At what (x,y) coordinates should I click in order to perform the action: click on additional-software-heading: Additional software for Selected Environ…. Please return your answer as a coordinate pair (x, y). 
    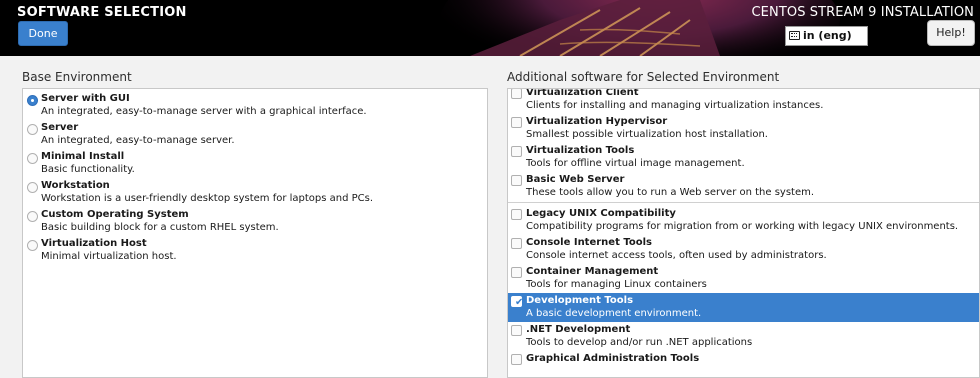
    Looking at the image, I should click on (643, 77).